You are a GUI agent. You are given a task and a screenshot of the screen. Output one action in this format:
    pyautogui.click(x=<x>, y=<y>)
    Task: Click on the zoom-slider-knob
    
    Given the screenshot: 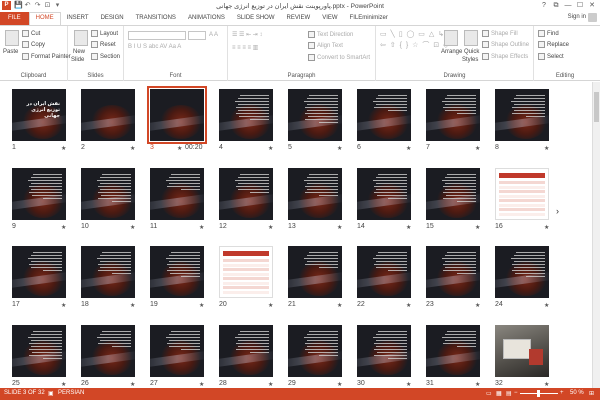 What is the action you would take?
    pyautogui.click(x=538, y=393)
    